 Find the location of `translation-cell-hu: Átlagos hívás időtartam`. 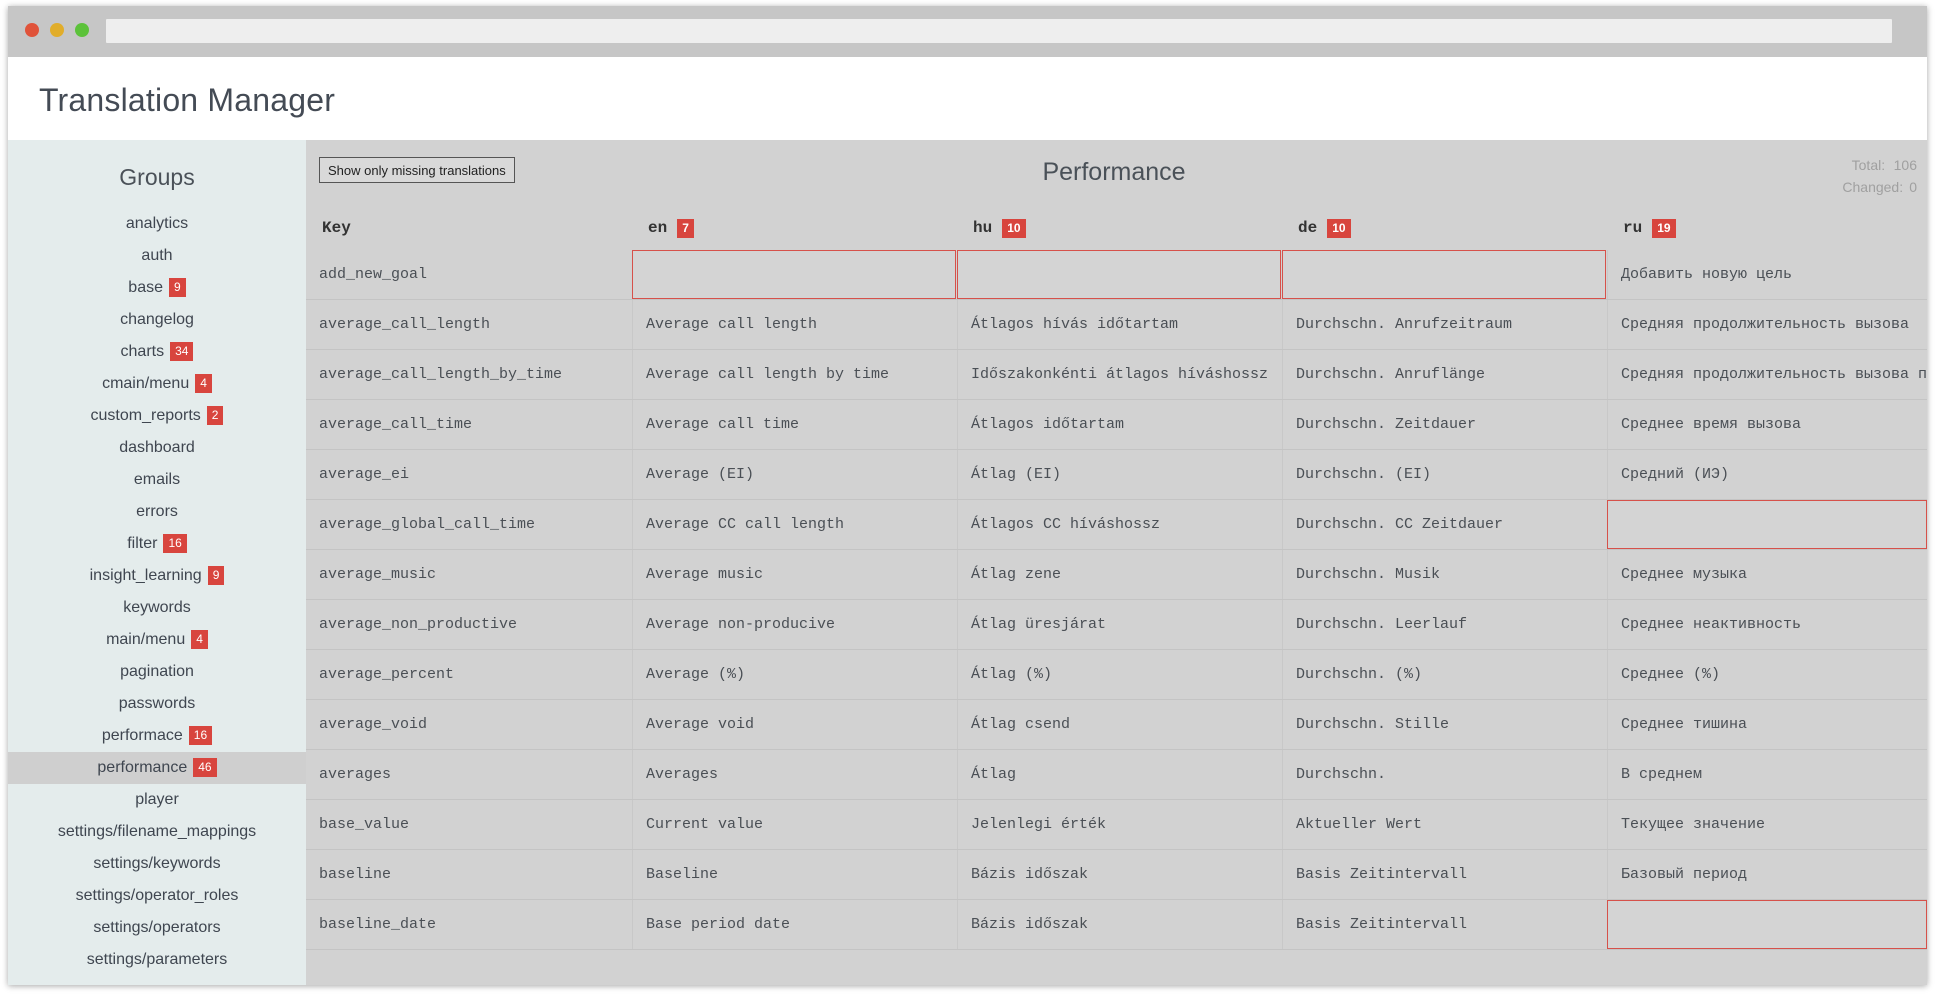

translation-cell-hu: Átlagos hívás időtartam is located at coordinates (1119, 324).